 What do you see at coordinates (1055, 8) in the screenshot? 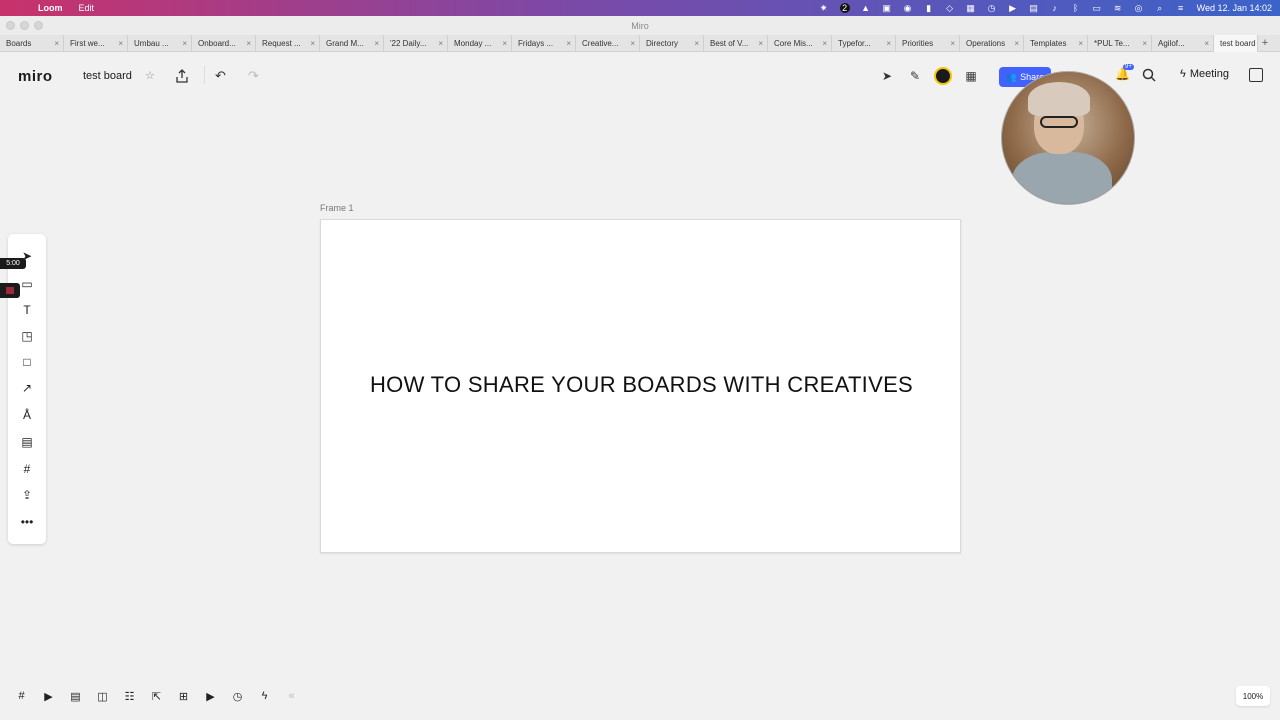
I see `volume-icon: ♪` at bounding box center [1055, 8].